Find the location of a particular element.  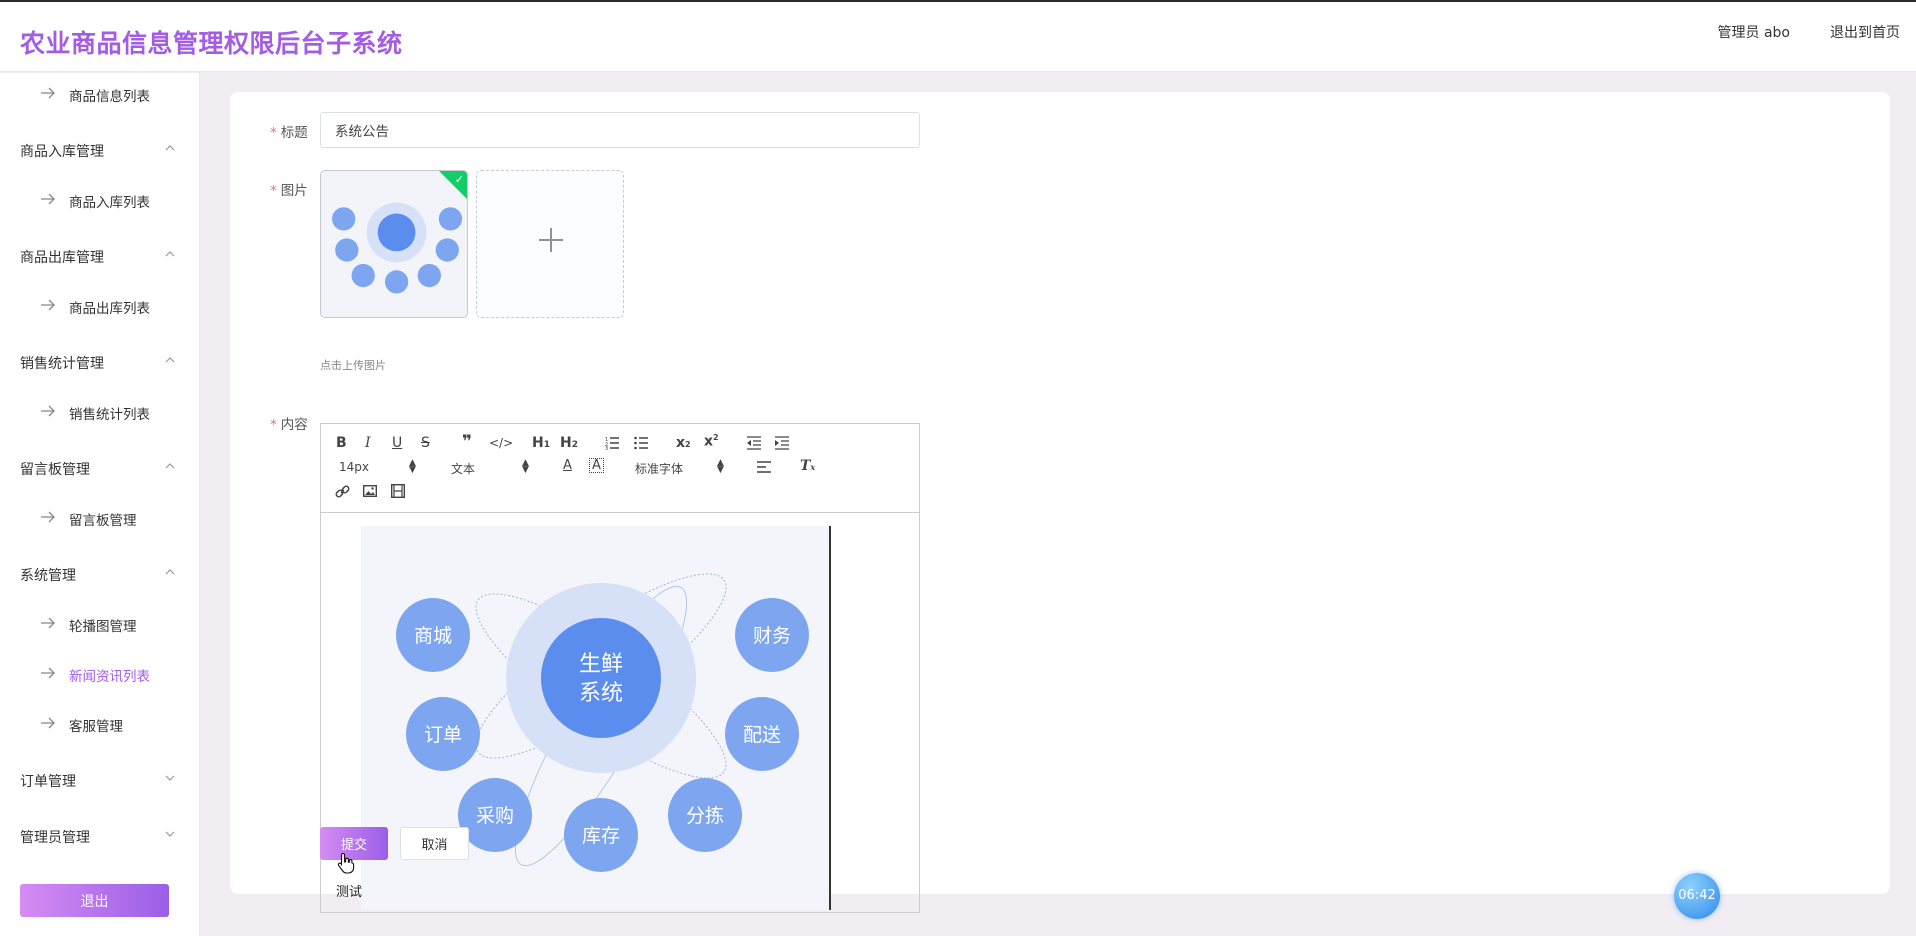

bold-icon: B is located at coordinates (341, 443).